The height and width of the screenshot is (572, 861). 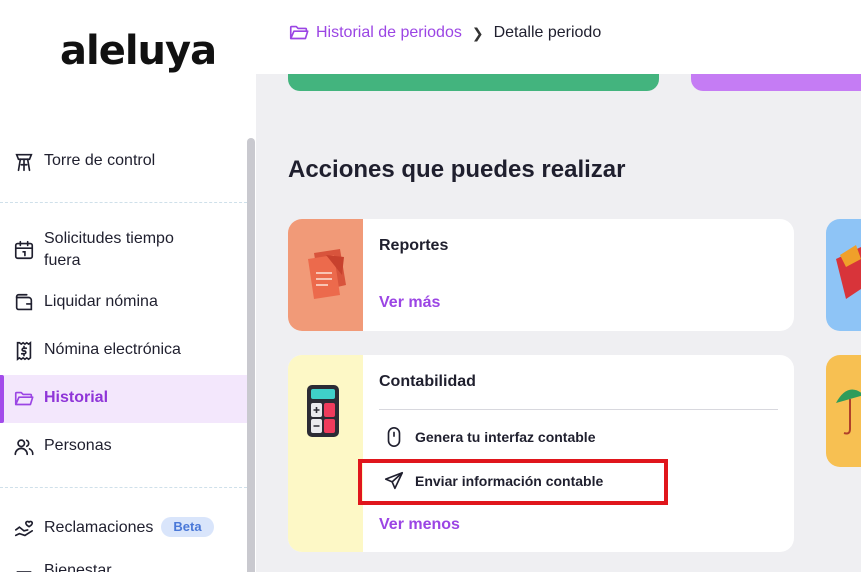 I want to click on reportes-card: Reportes Ver más, so click(x=541, y=275).